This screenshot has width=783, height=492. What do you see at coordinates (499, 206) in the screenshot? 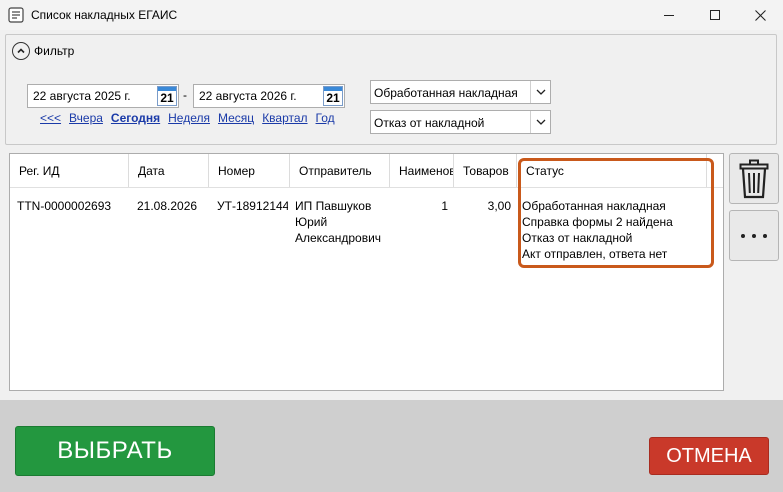
I see `cell-goods: 3,00` at bounding box center [499, 206].